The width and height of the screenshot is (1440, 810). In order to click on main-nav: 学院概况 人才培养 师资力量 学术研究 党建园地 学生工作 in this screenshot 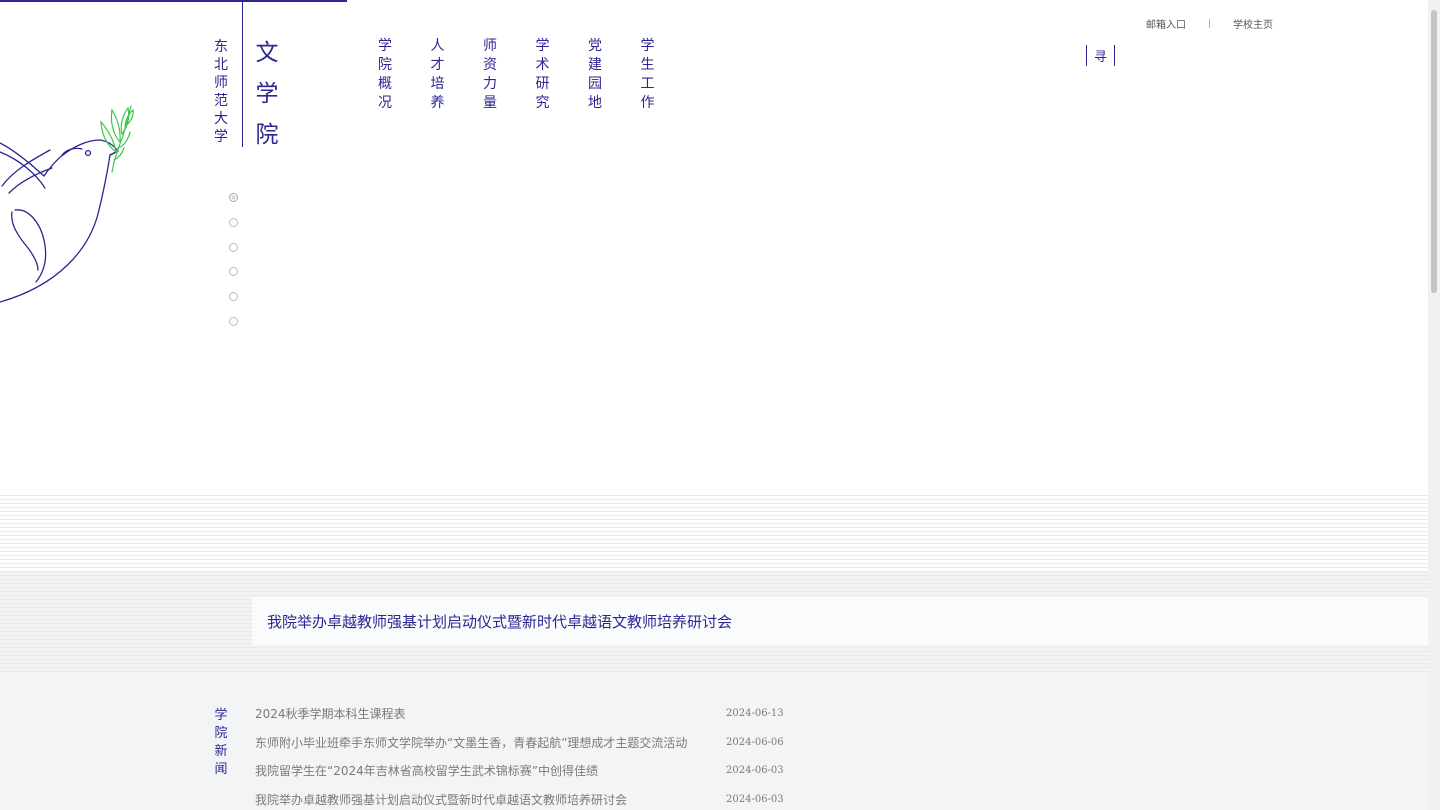, I will do `click(534, 75)`.